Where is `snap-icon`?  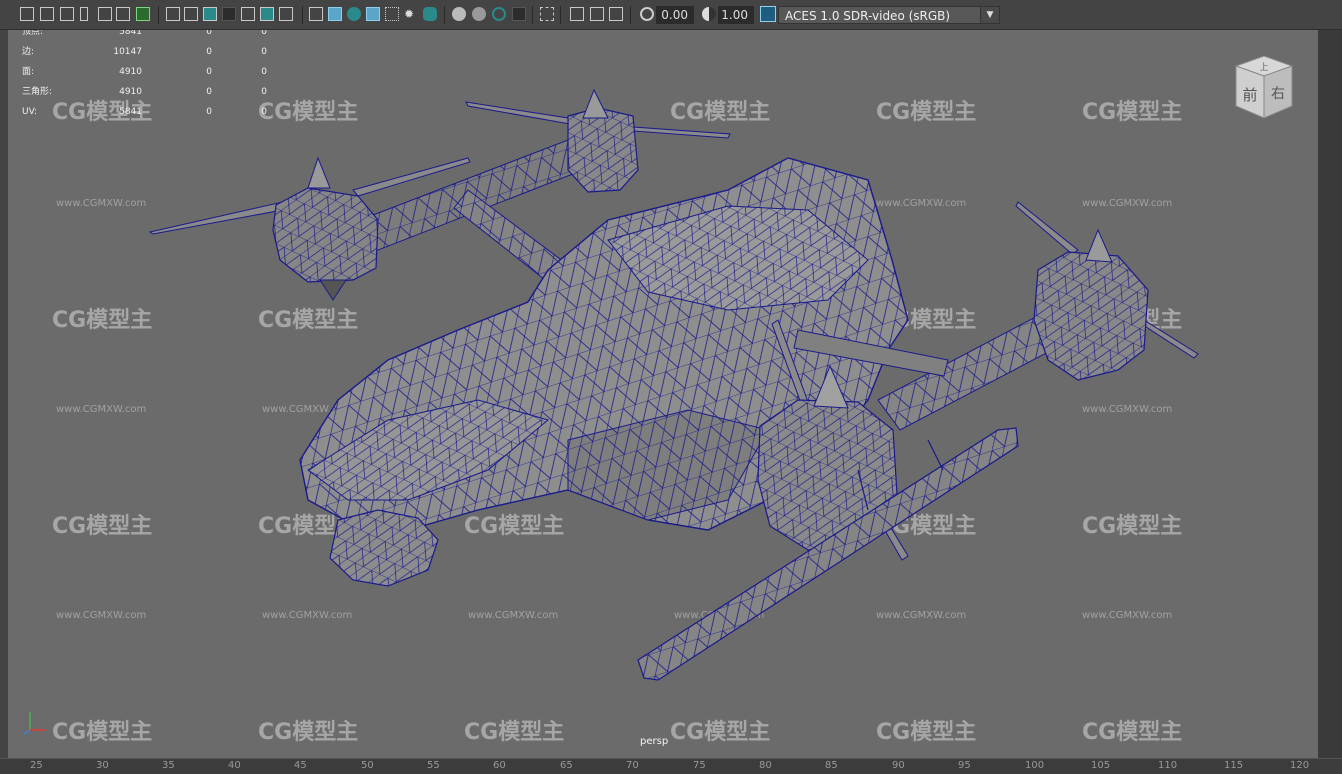
snap-icon is located at coordinates (105, 14).